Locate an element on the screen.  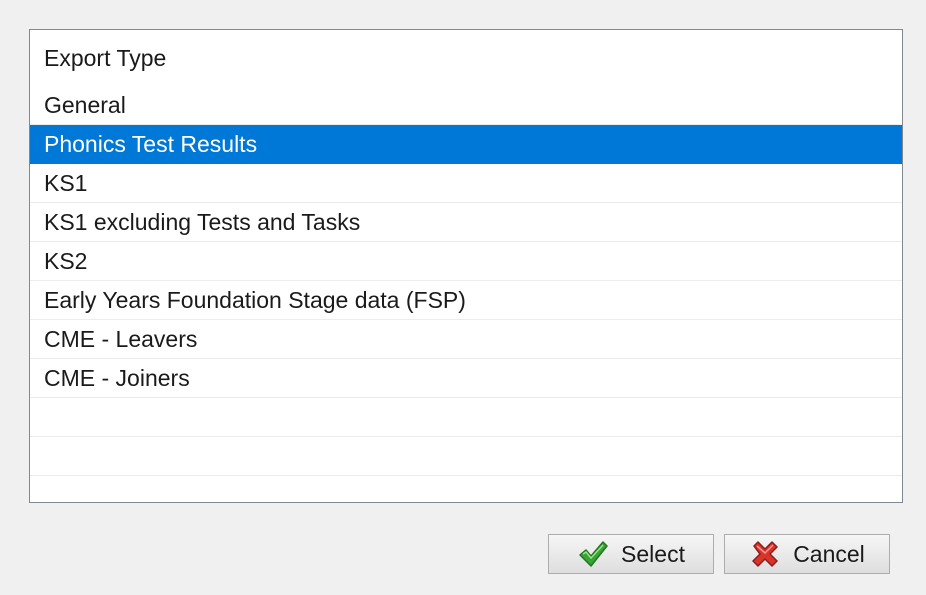
select-button-label: Select is located at coordinates (653, 553).